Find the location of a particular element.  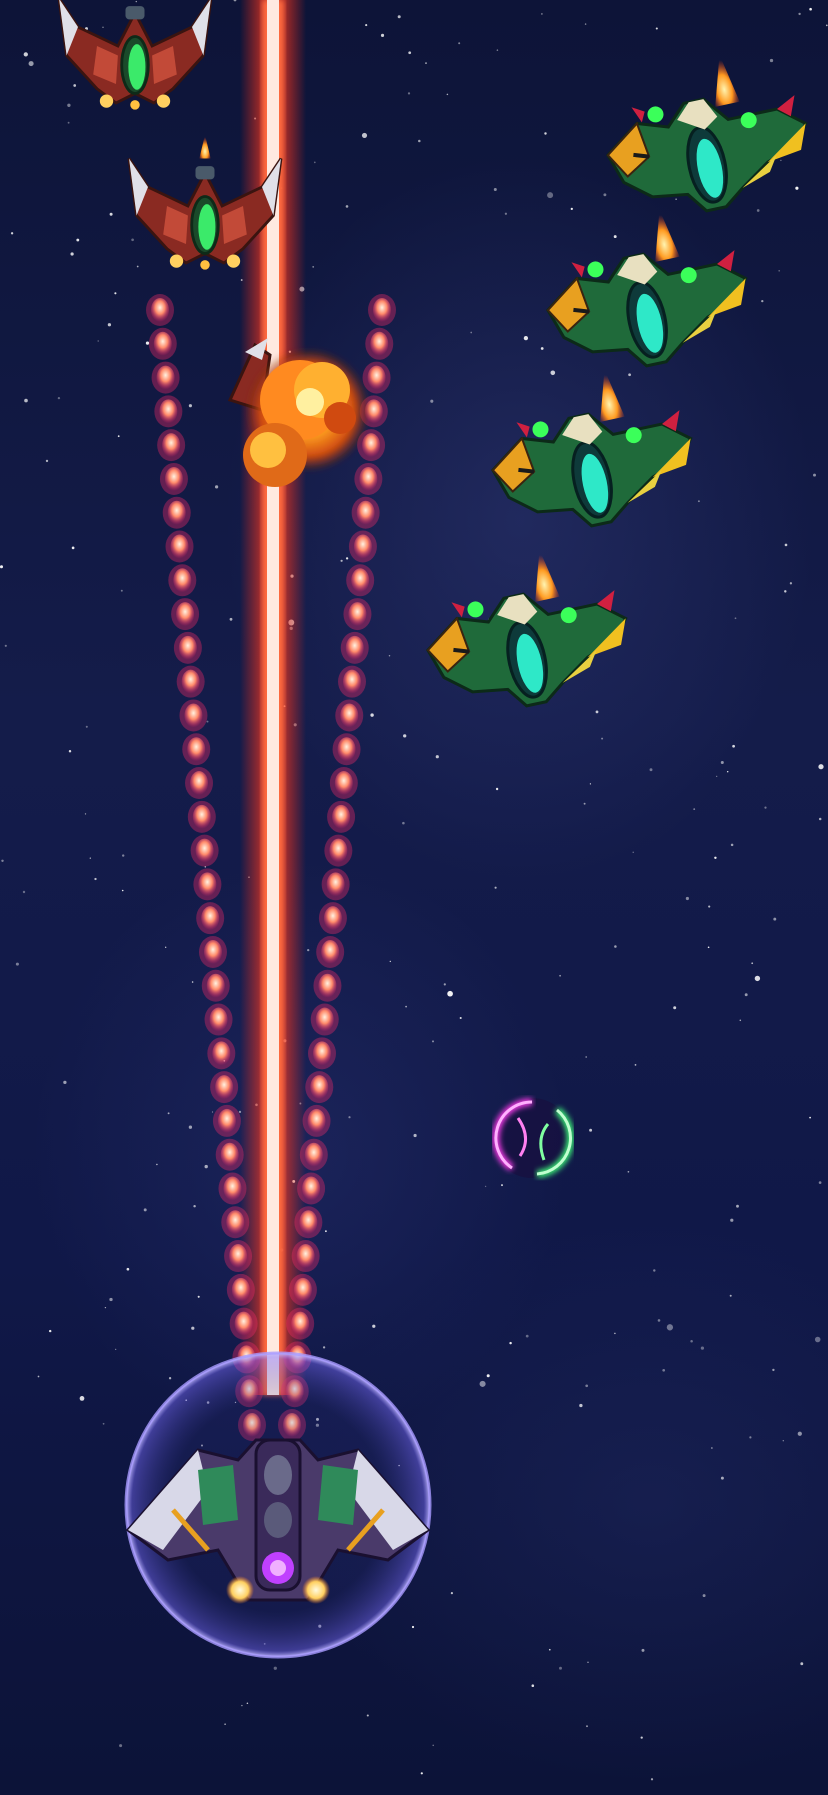

player is located at coordinates (278, 1505).